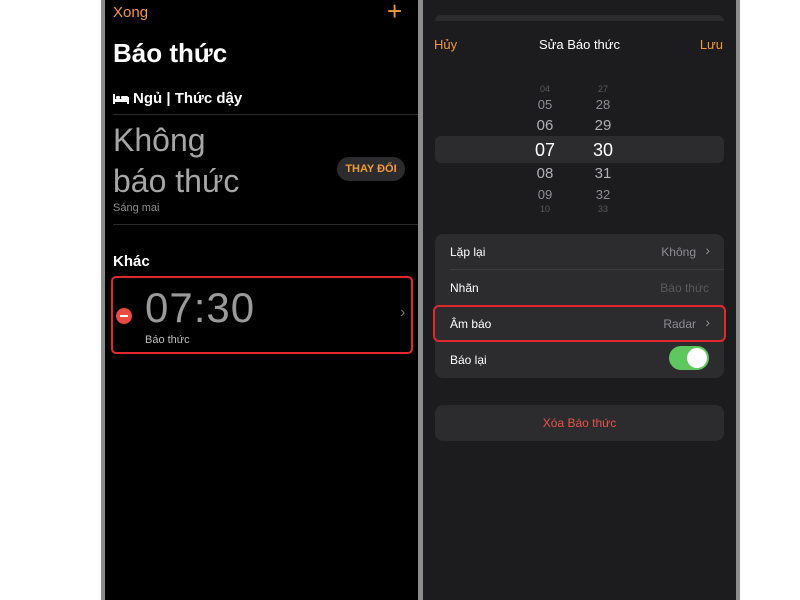 The width and height of the screenshot is (800, 600). Describe the element at coordinates (371, 169) in the screenshot. I see `change-button: THAY ĐỔI` at that location.